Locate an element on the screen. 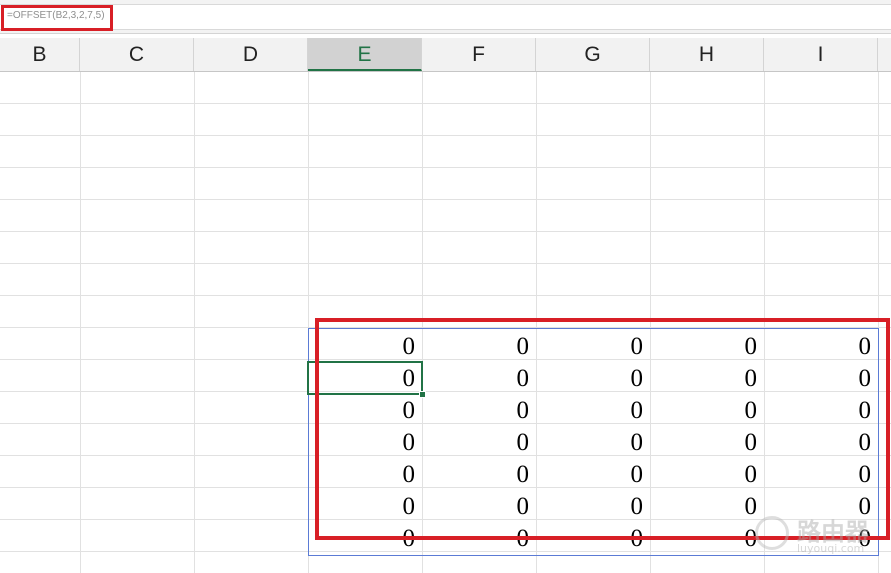 The height and width of the screenshot is (573, 891). formula-highlight-box is located at coordinates (57, 18).